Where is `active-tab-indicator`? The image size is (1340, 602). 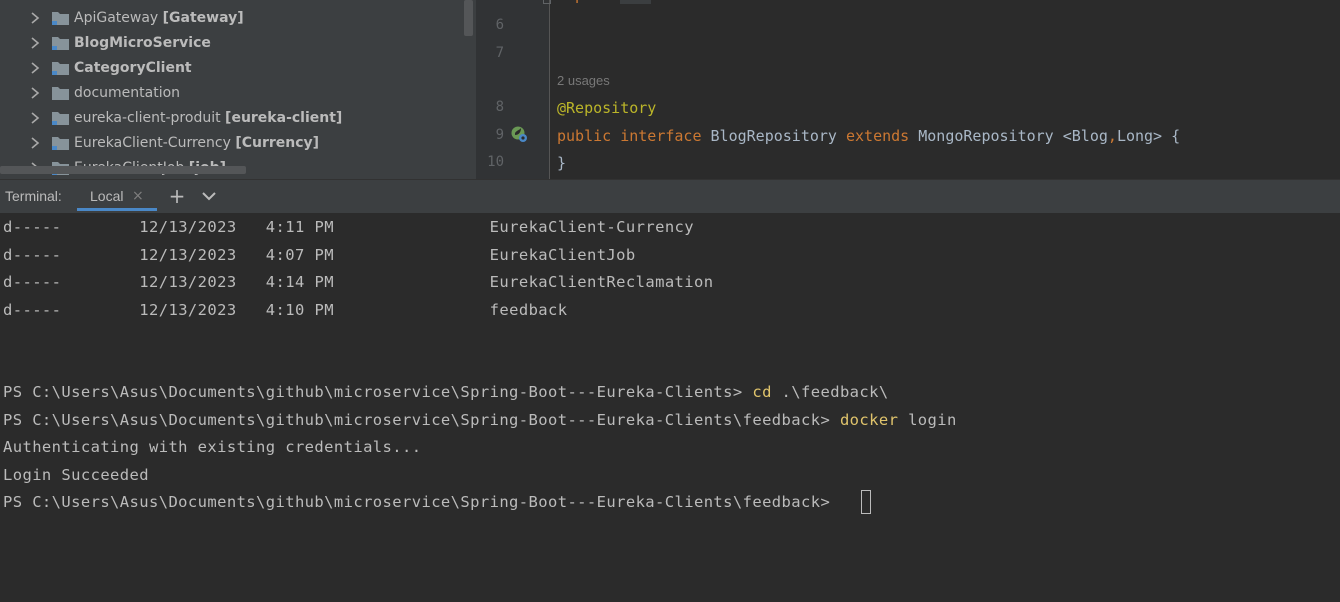
active-tab-indicator is located at coordinates (117, 209).